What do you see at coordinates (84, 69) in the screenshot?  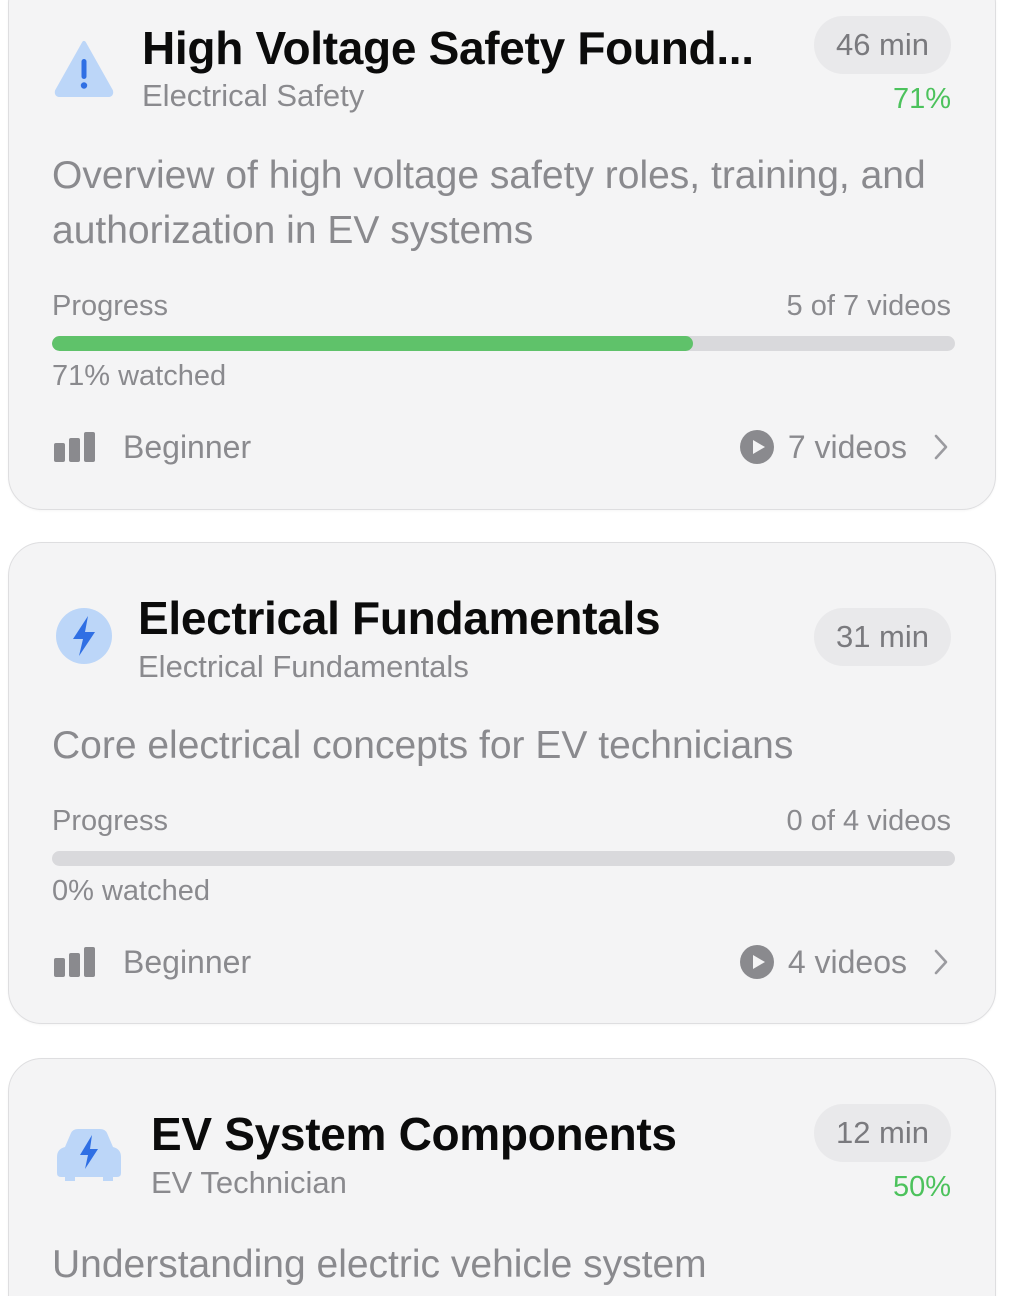 I see `warning-triangle-icon` at bounding box center [84, 69].